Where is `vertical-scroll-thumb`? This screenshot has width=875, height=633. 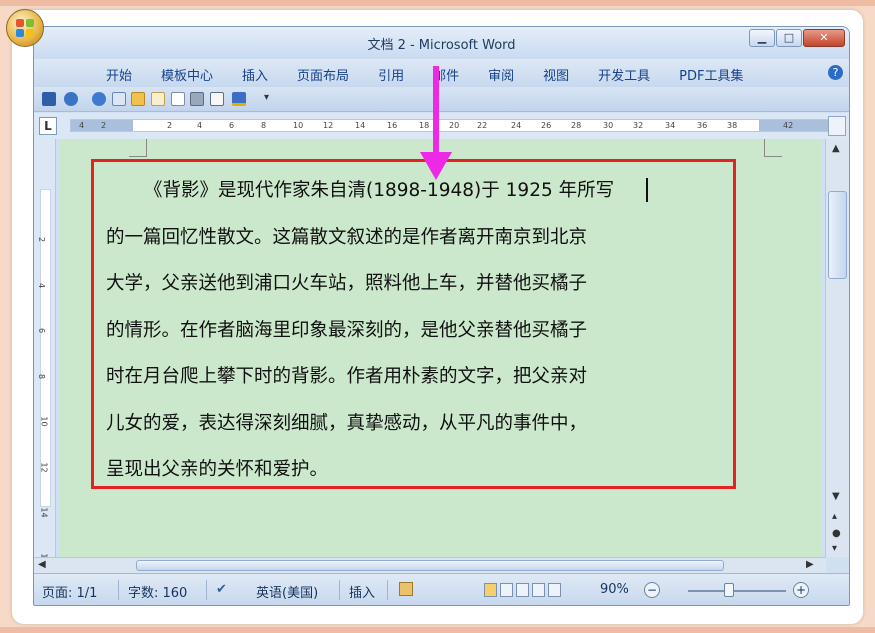 vertical-scroll-thumb is located at coordinates (837, 235).